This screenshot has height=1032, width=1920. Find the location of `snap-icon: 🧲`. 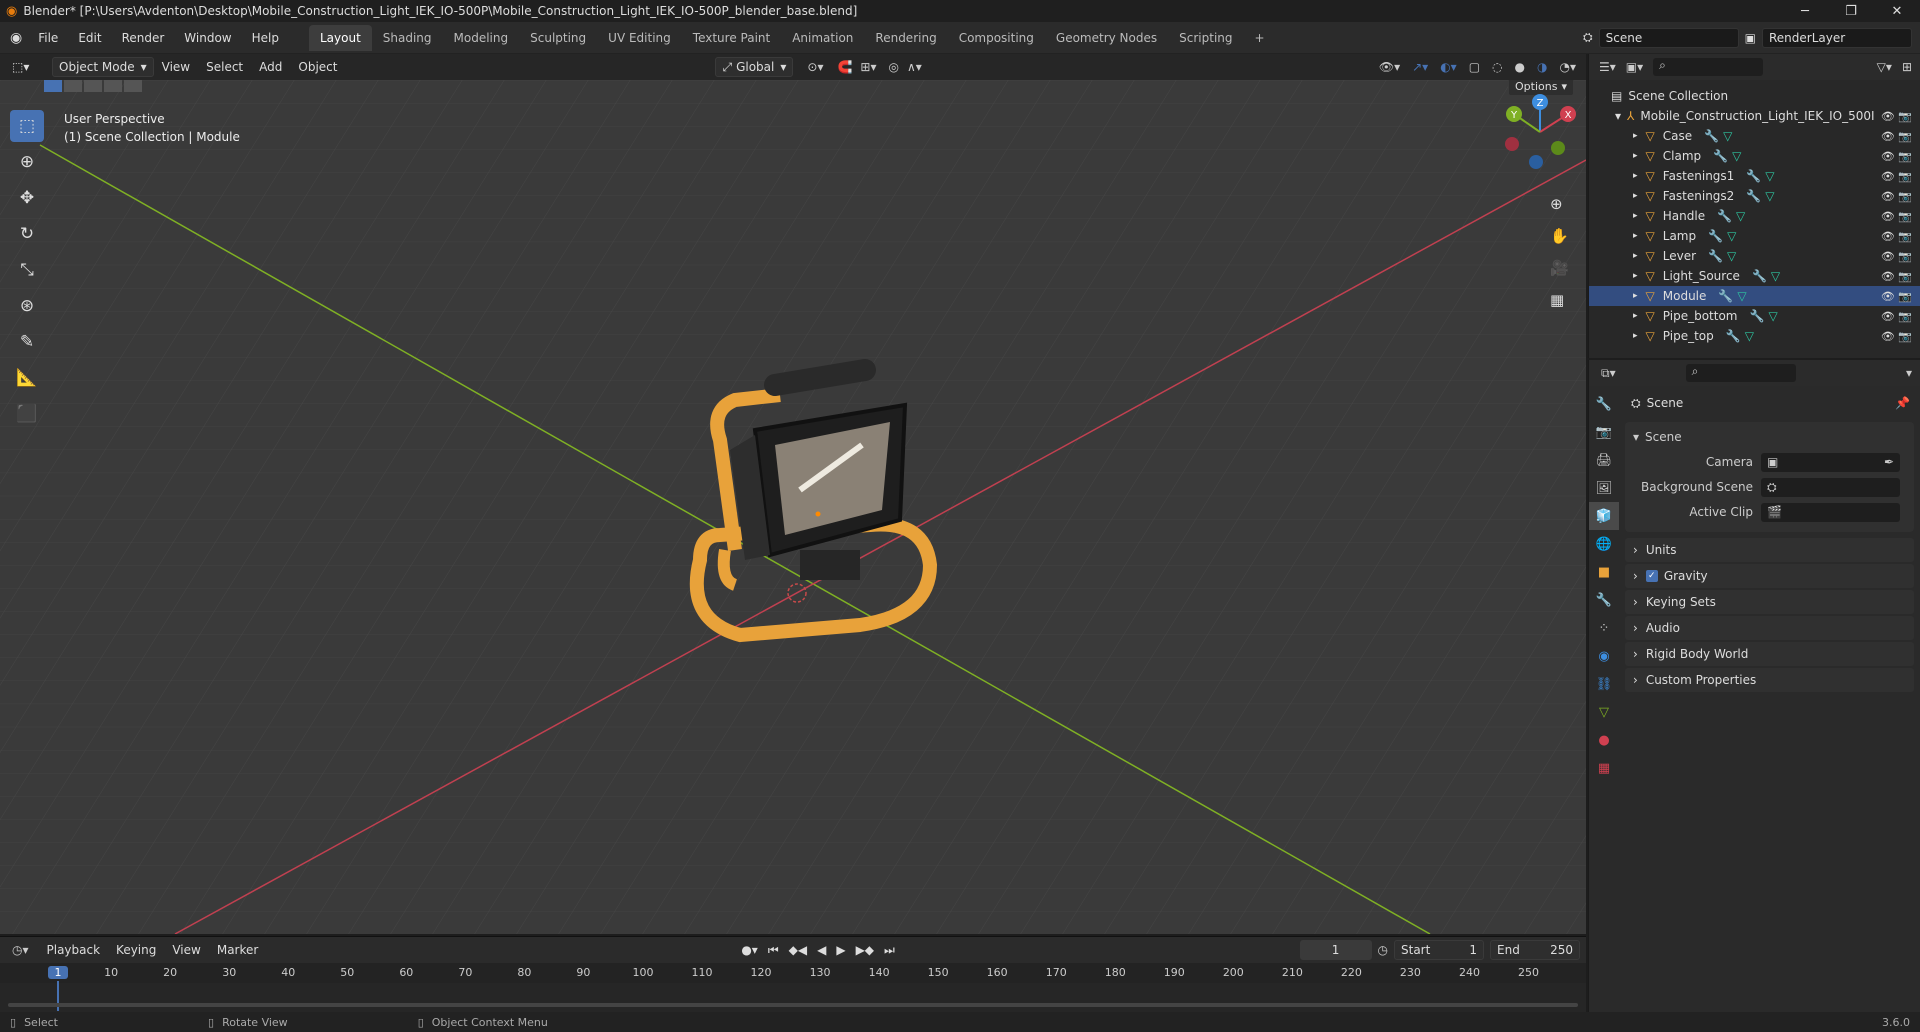

snap-icon: 🧲 is located at coordinates (844, 67).